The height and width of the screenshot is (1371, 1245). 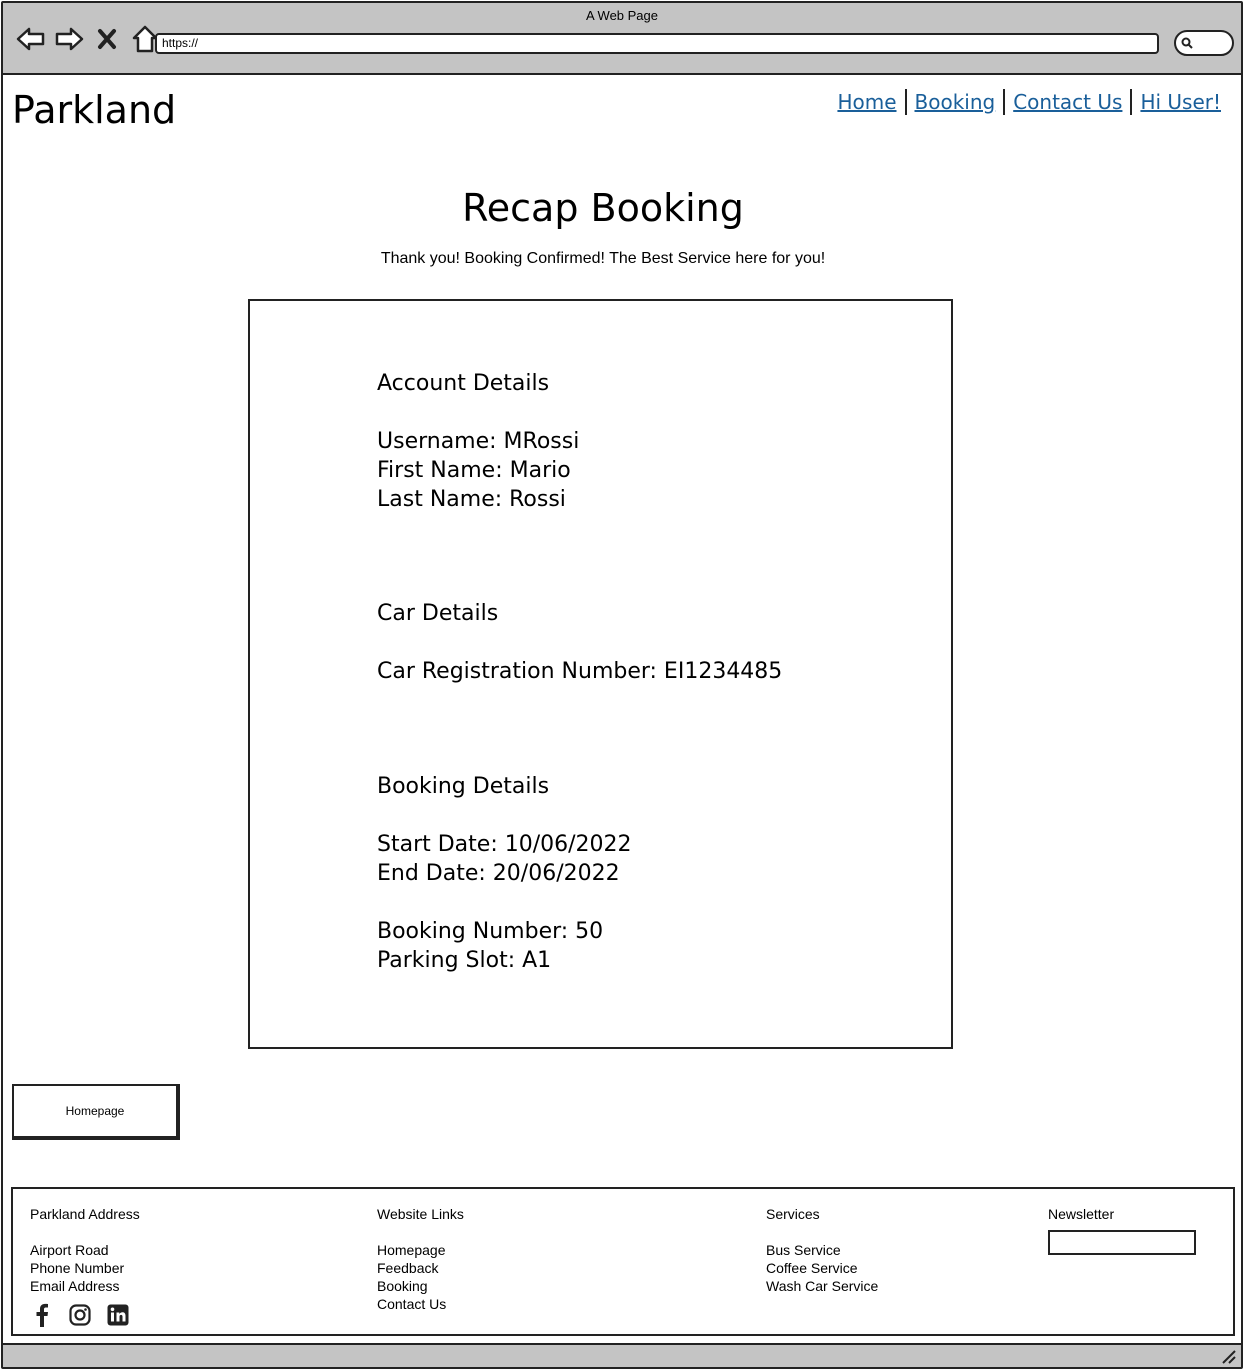 I want to click on footer-link-booking: Booking, so click(x=420, y=1286).